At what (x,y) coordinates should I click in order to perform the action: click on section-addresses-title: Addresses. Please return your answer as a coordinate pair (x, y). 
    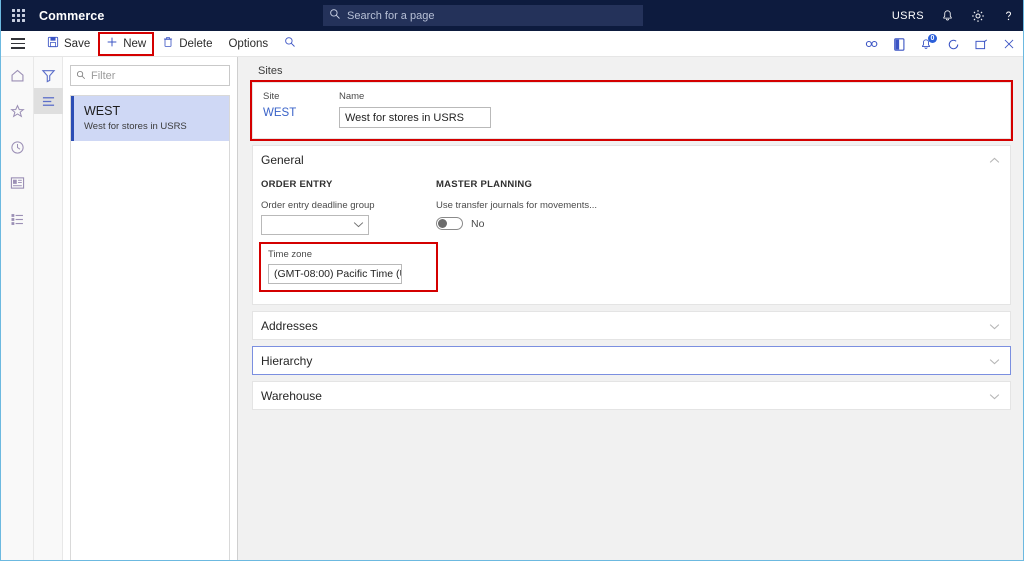
    Looking at the image, I should click on (289, 325).